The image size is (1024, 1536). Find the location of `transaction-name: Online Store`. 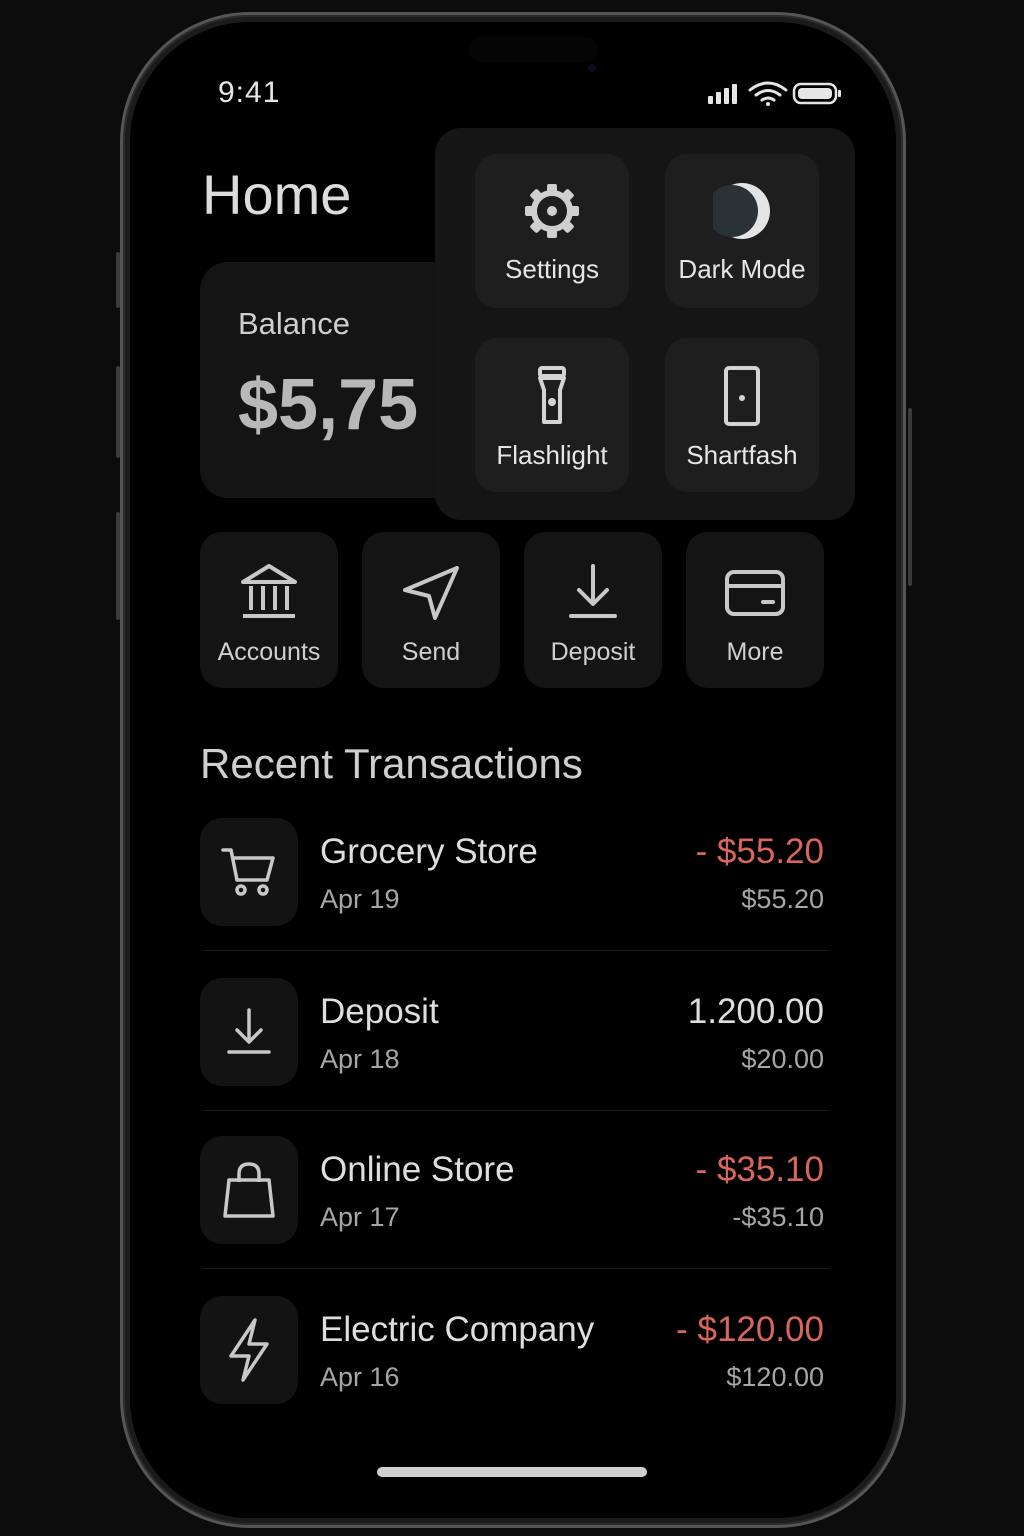

transaction-name: Online Store is located at coordinates (417, 1169).